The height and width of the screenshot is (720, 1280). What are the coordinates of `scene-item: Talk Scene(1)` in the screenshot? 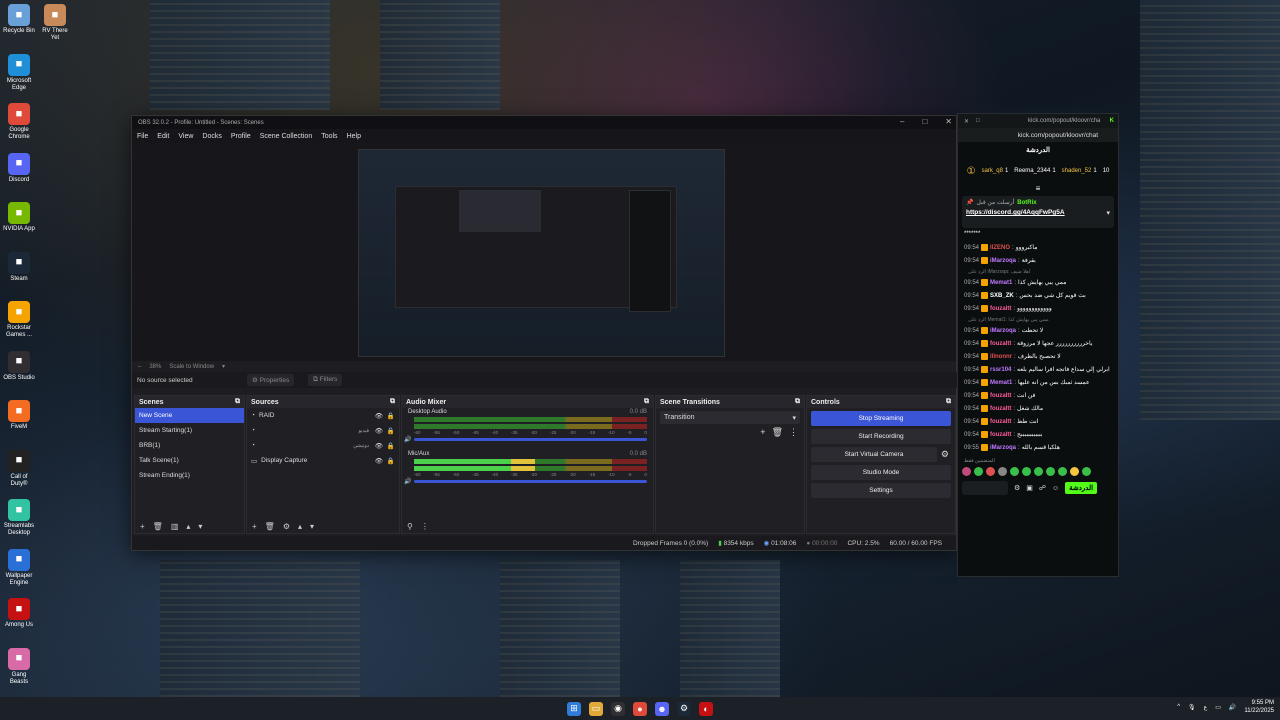 It's located at (189, 460).